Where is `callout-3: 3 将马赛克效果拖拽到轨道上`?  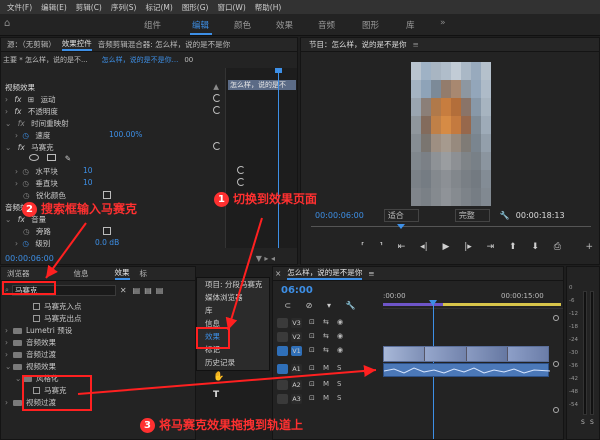
callout-3: 3 将马赛克效果拖拽到轨道上 is located at coordinates (221, 424).